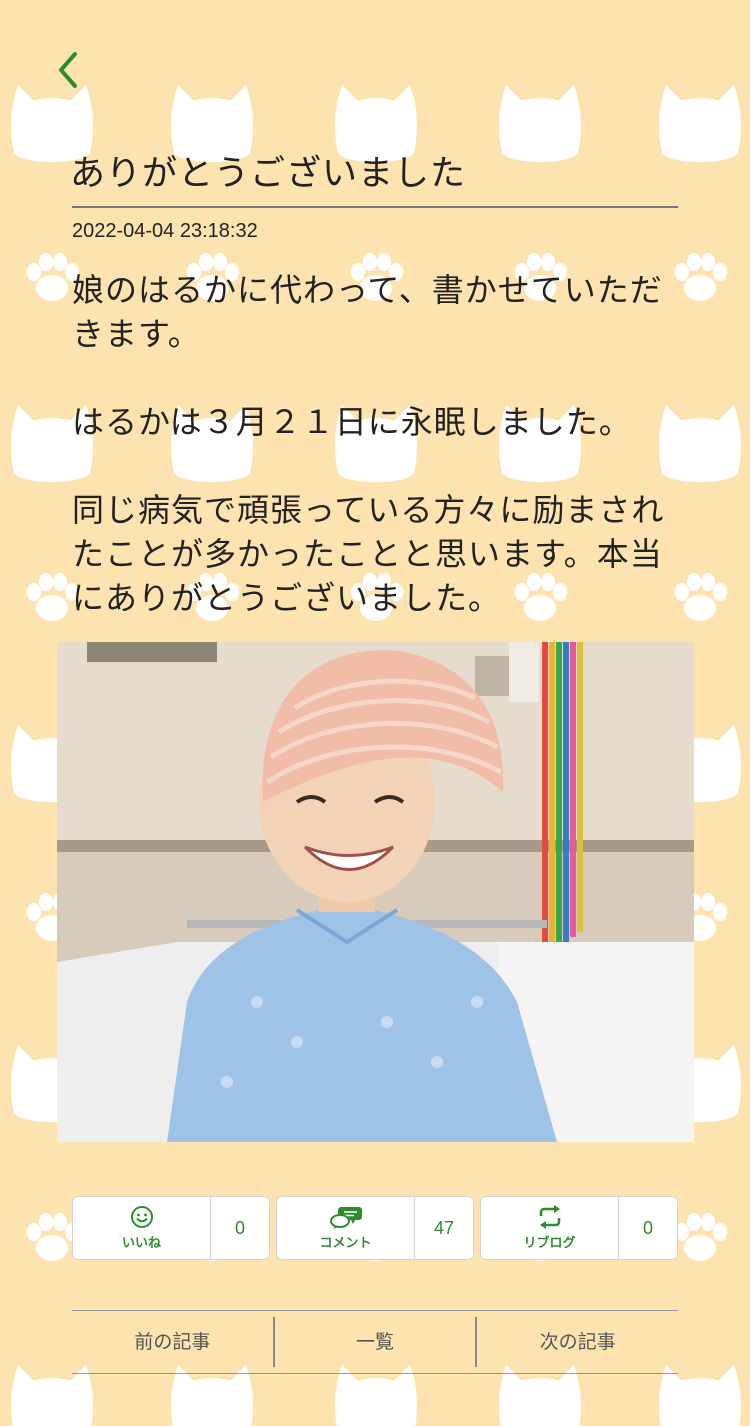 This screenshot has width=750, height=1426. I want to click on chevron-left-icon, so click(68, 70).